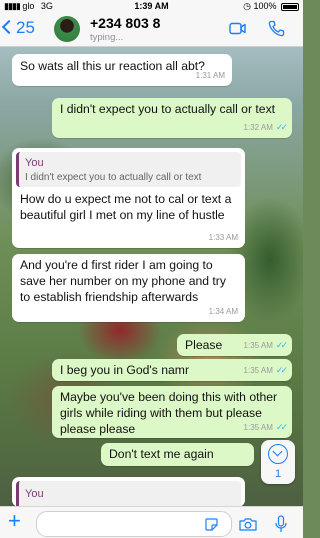 Image resolution: width=320 pixels, height=538 pixels. What do you see at coordinates (112, 66) in the screenshot?
I see `message-text: So wats all this ur reaction all abt?` at bounding box center [112, 66].